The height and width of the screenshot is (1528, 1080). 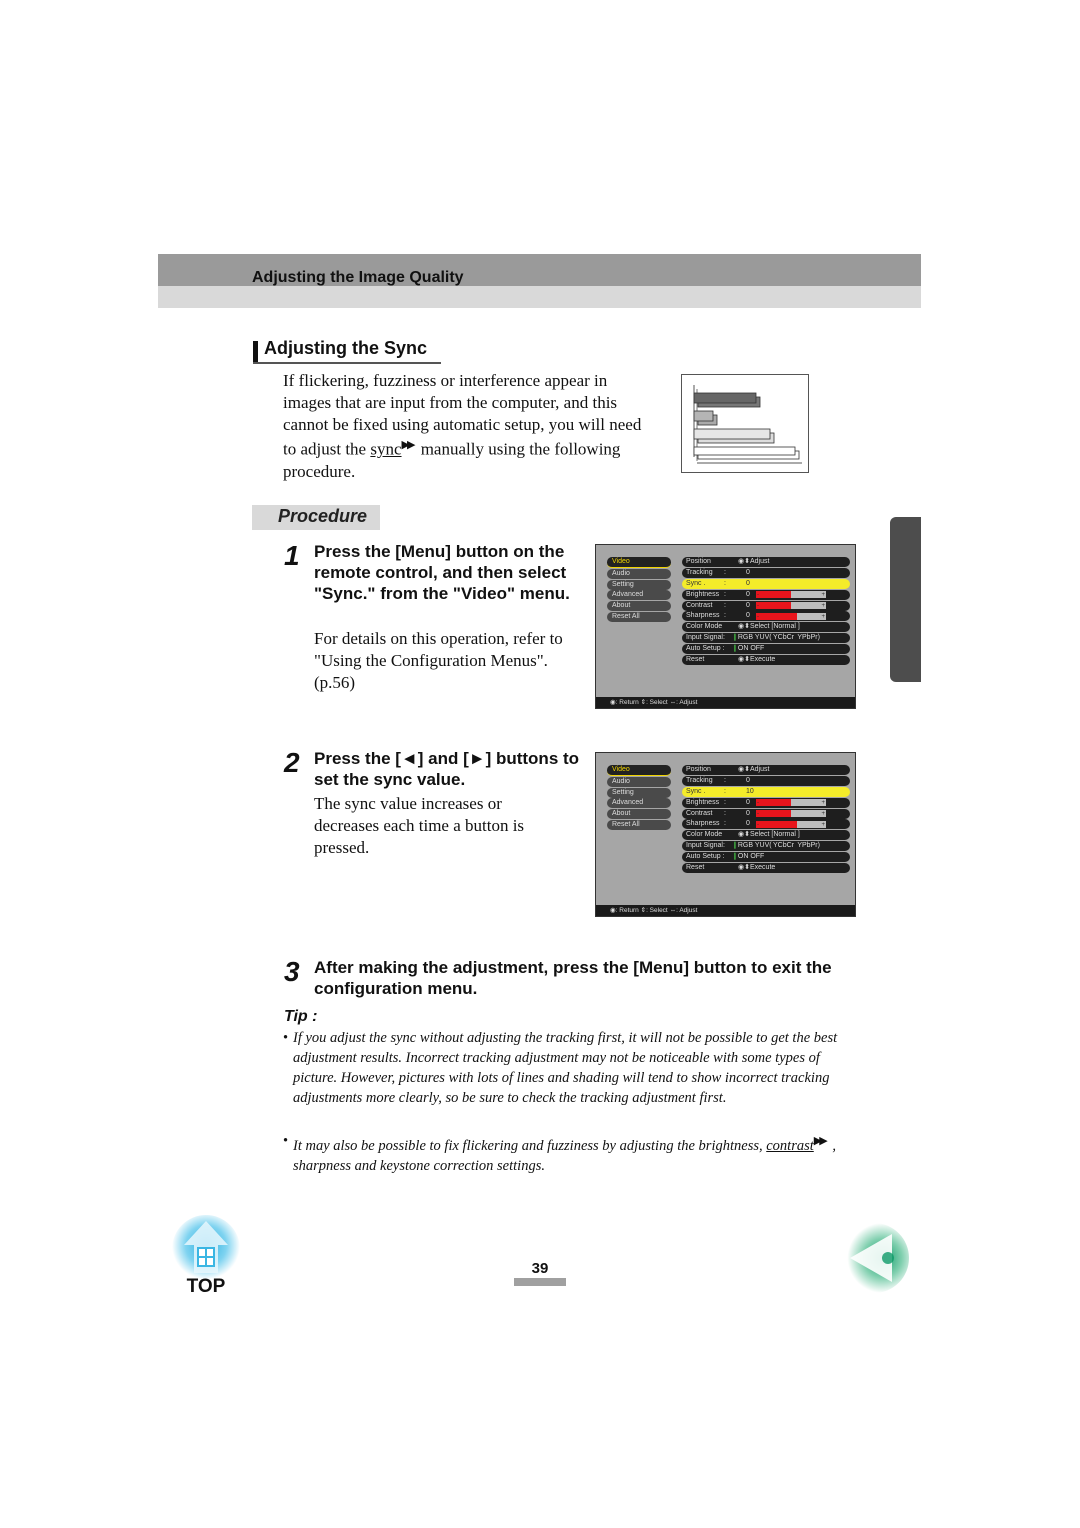 I want to click on home-top-icon: TOP, so click(x=206, y=1256).